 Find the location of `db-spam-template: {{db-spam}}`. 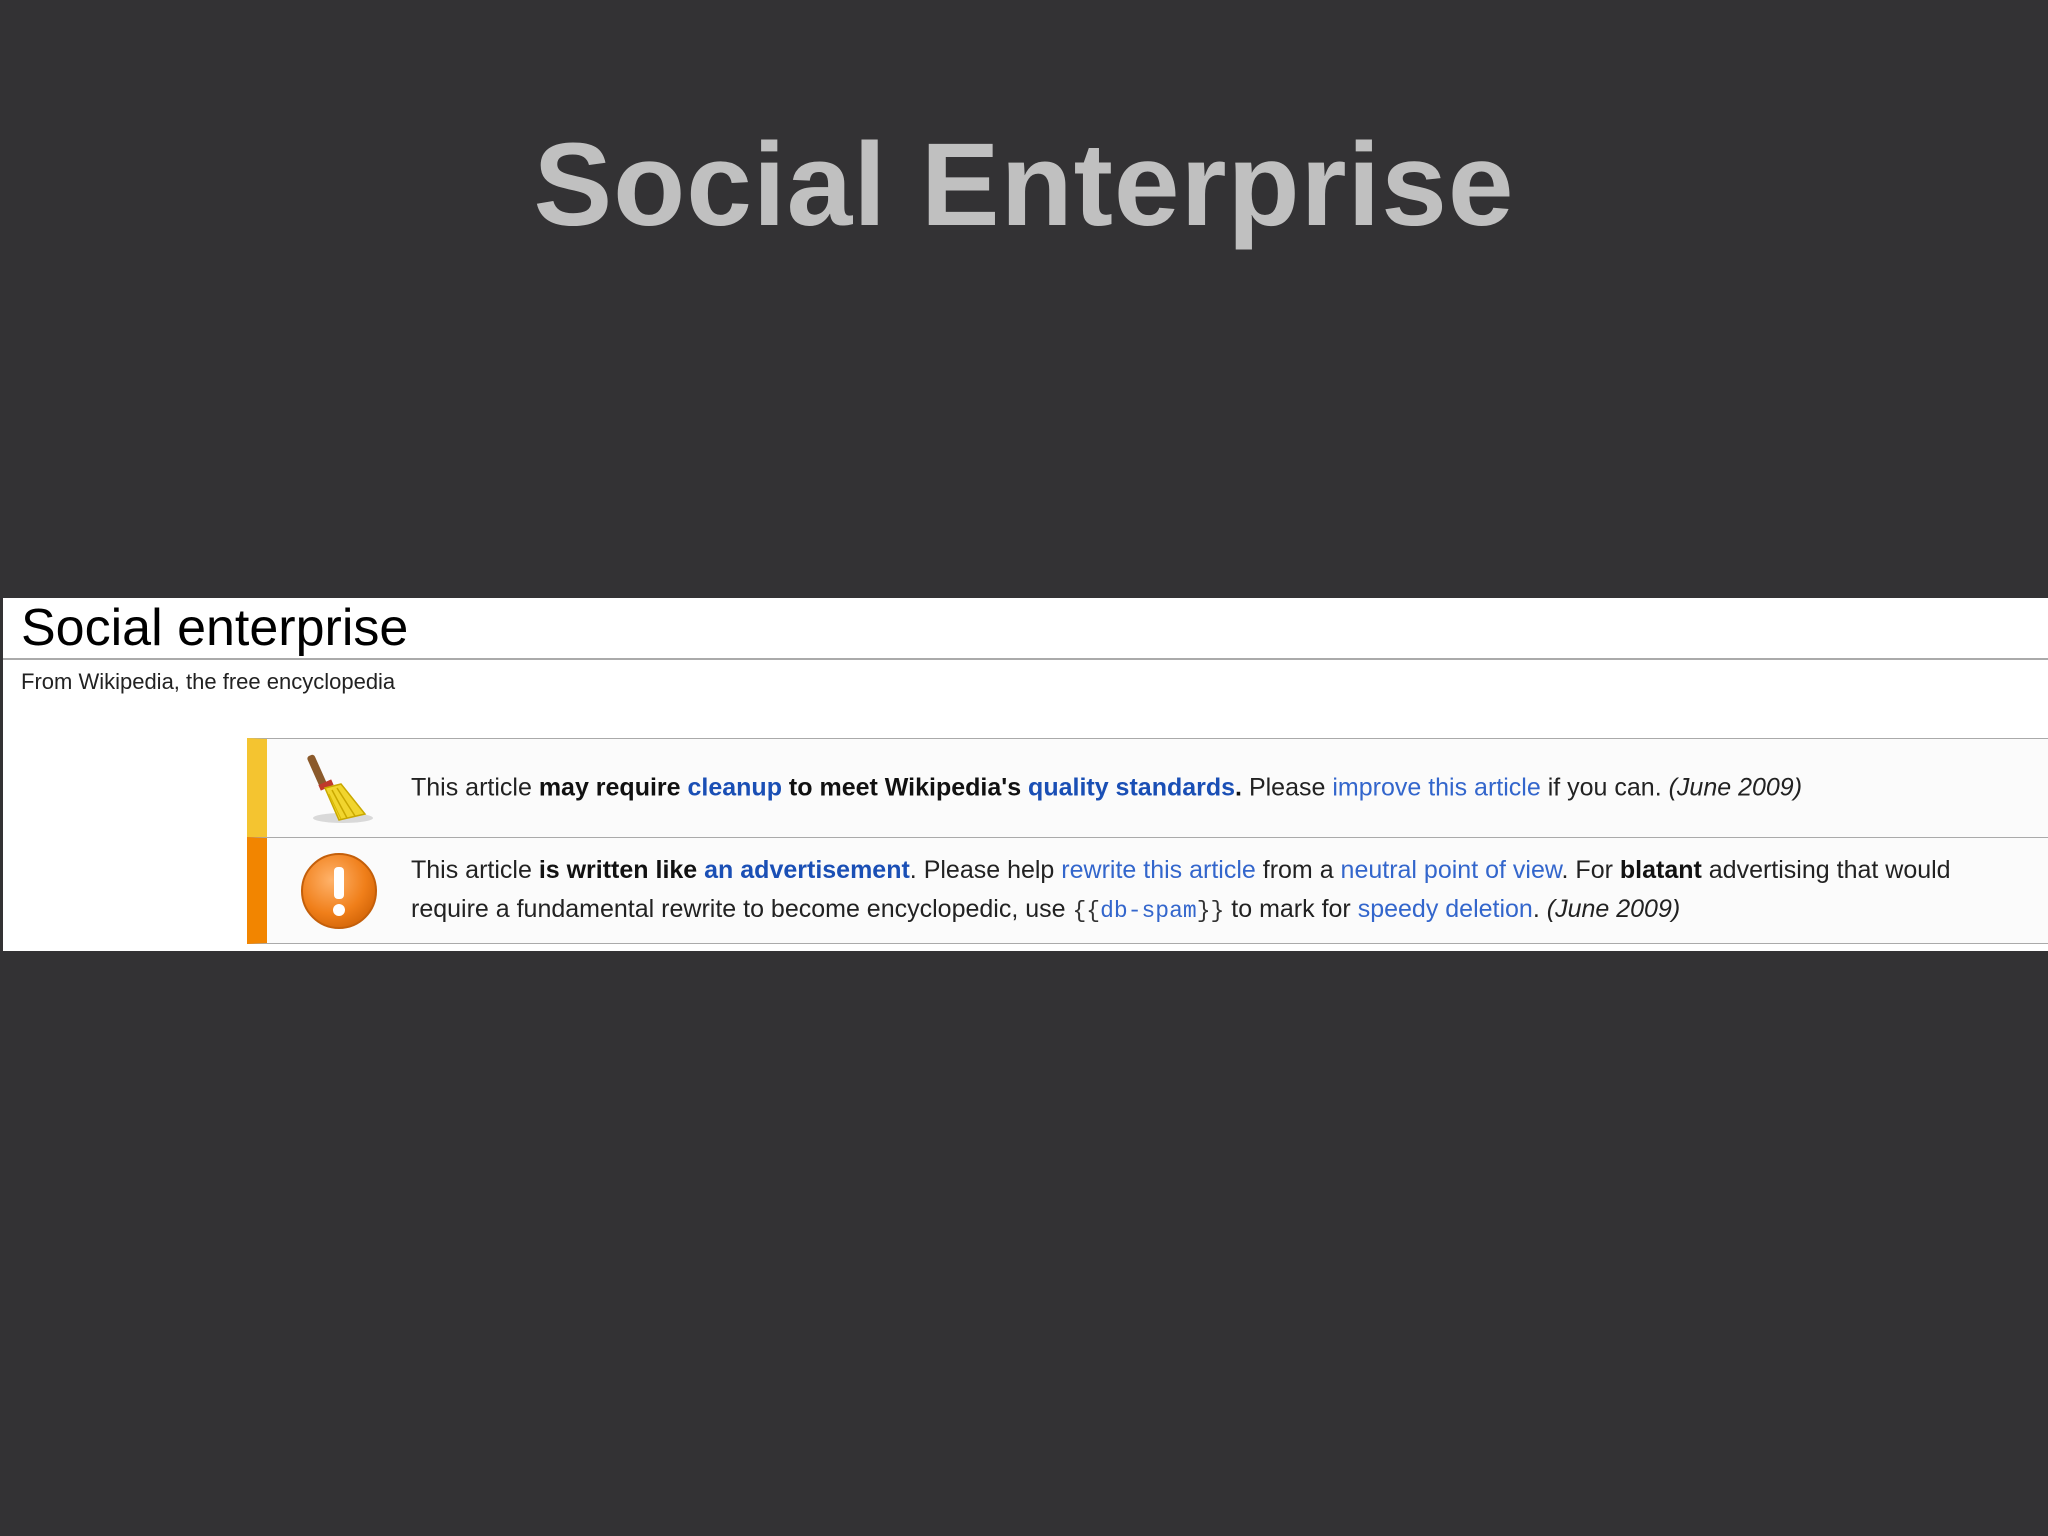

db-spam-template: {{db-spam}} is located at coordinates (1148, 911).